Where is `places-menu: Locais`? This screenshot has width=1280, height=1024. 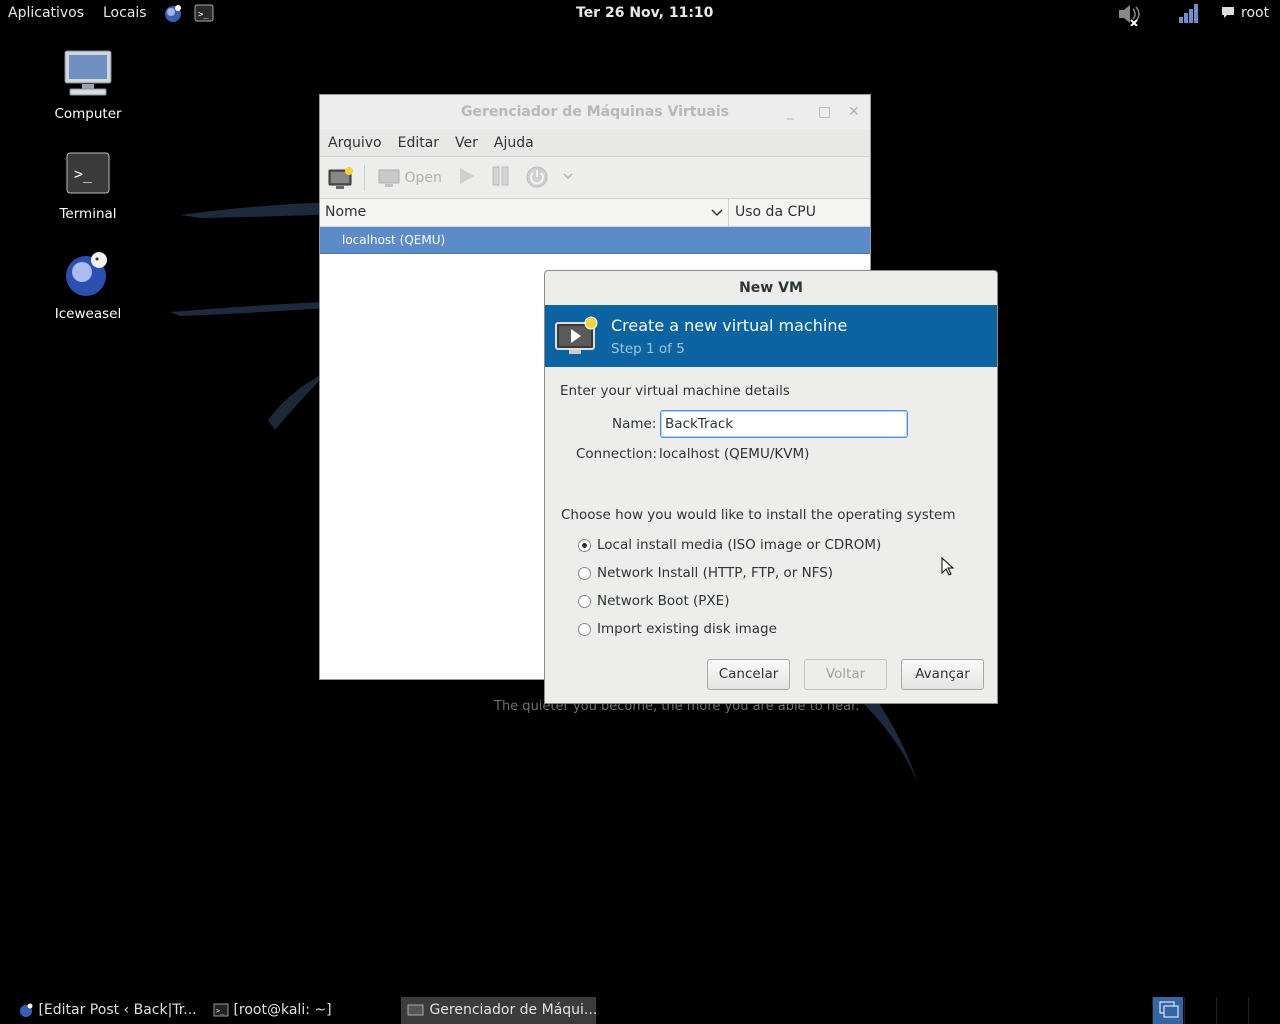
places-menu: Locais is located at coordinates (125, 13).